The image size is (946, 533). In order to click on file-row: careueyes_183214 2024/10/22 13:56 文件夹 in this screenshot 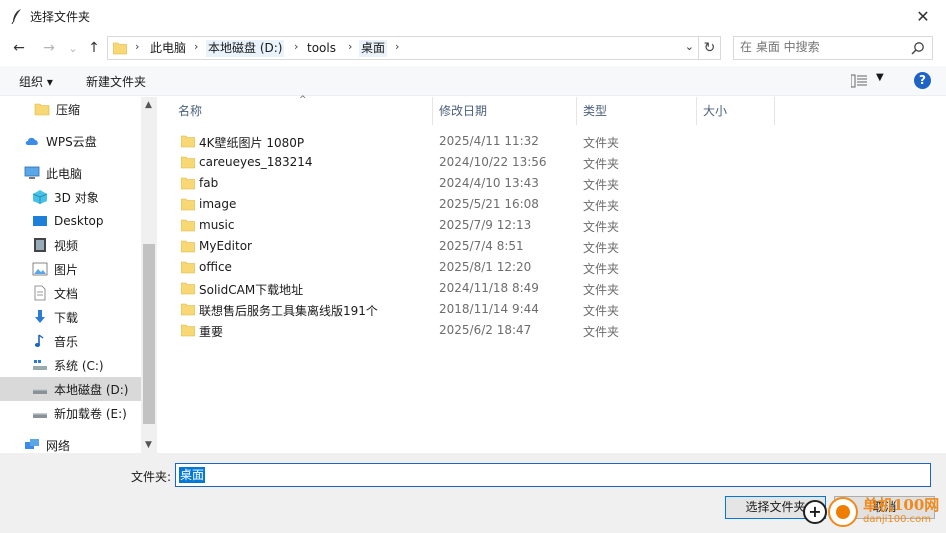, I will do `click(553, 162)`.